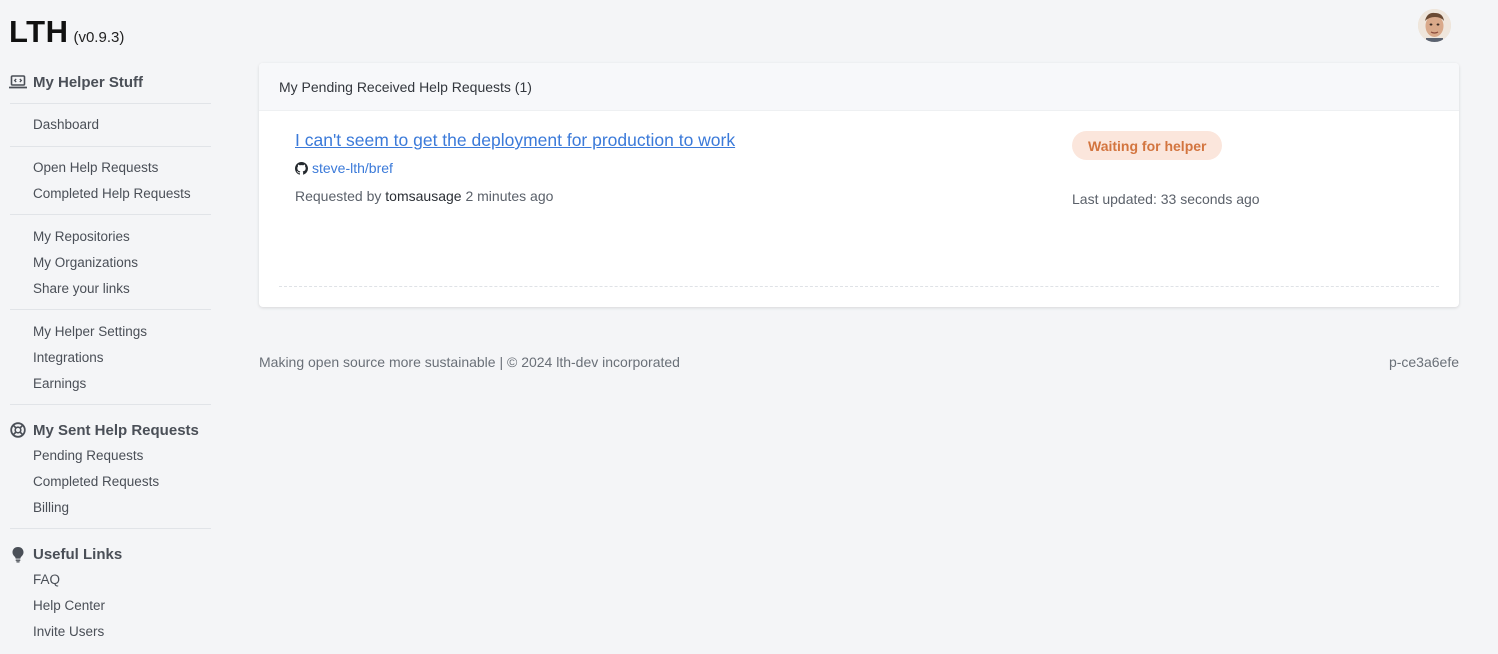  I want to click on sidebar-section-title: Useful Links, so click(78, 554).